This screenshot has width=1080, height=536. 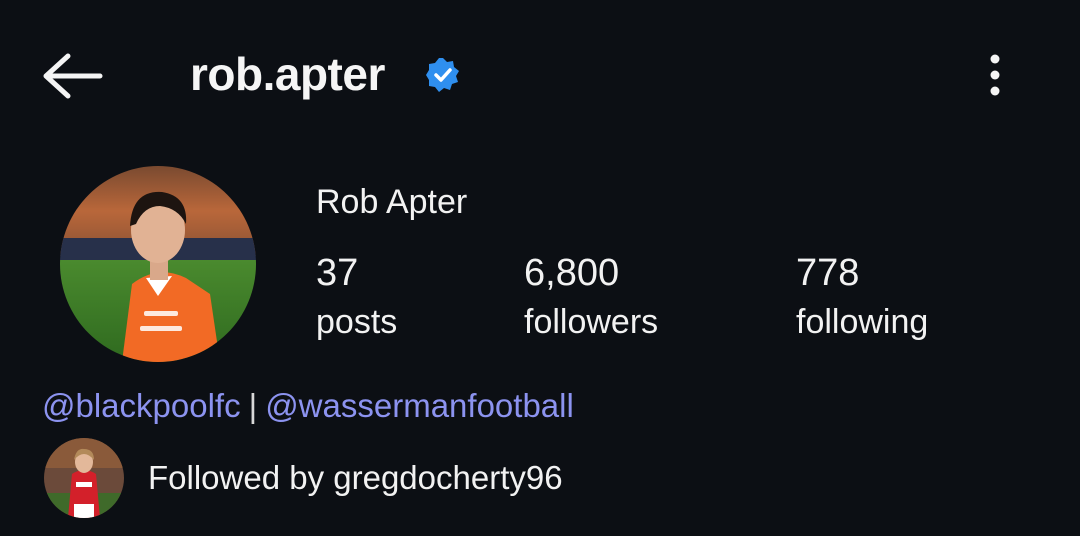 I want to click on followers-label: followers, so click(x=591, y=322).